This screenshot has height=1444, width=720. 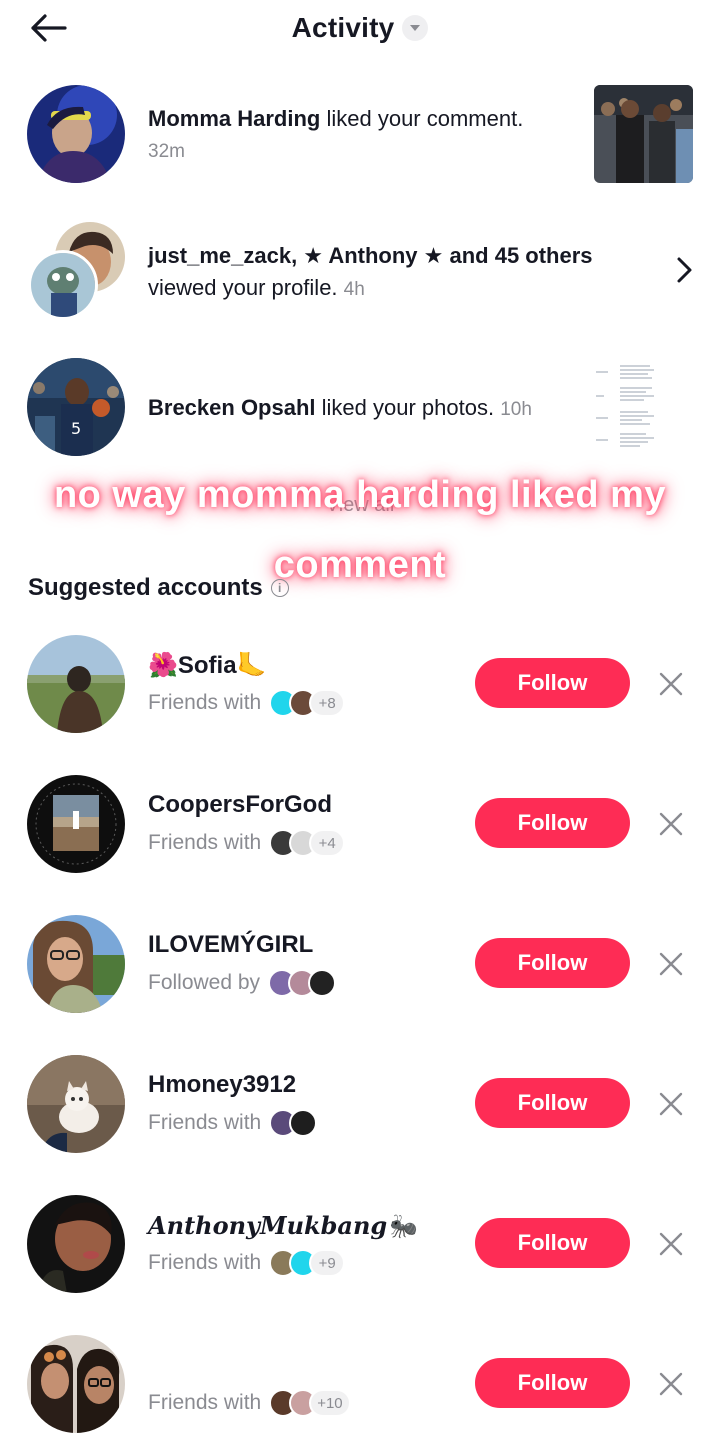 I want to click on mutual-info: Friends with +4, so click(x=247, y=843).